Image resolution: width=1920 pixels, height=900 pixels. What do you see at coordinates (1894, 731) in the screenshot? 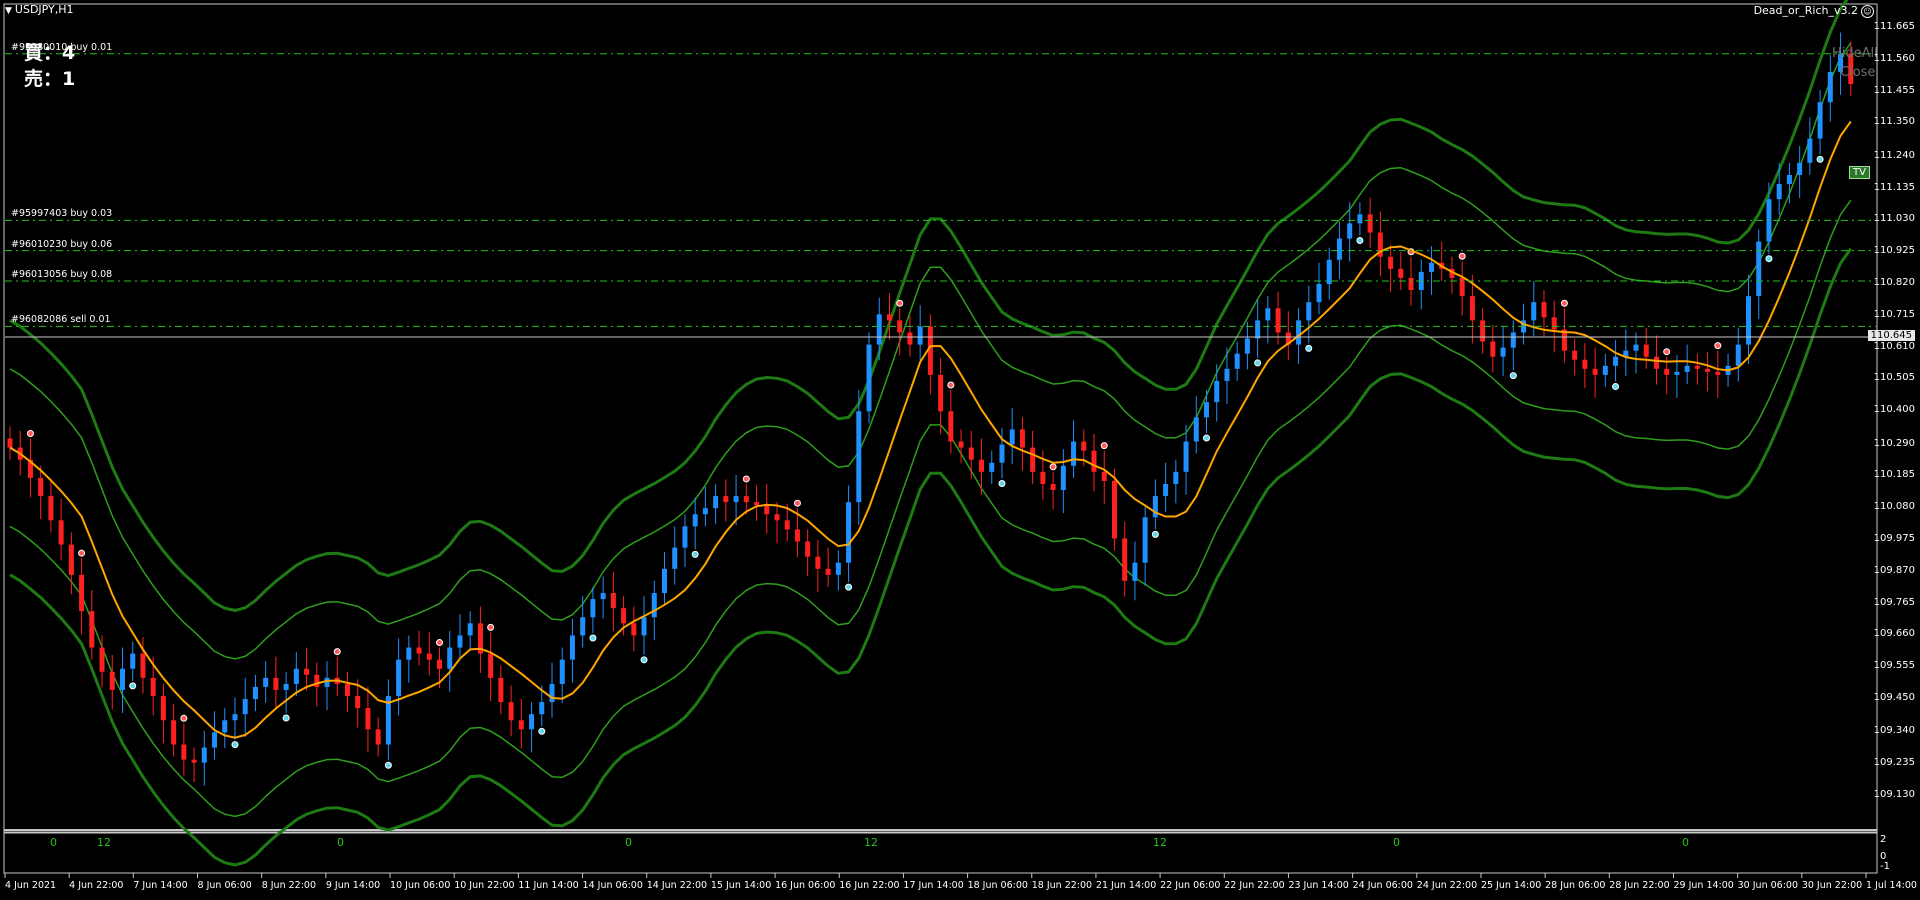
I see `price-tick-label: 109.340` at bounding box center [1894, 731].